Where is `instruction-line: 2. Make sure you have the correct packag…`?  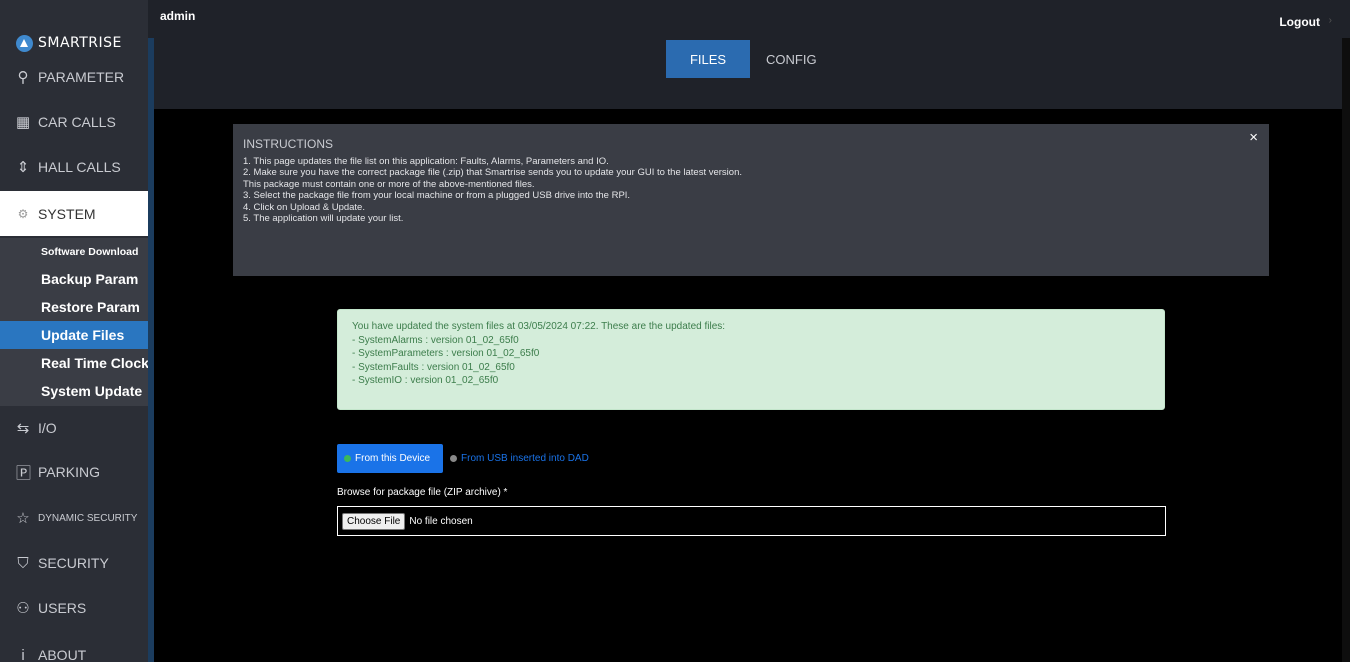 instruction-line: 2. Make sure you have the correct packag… is located at coordinates (492, 173).